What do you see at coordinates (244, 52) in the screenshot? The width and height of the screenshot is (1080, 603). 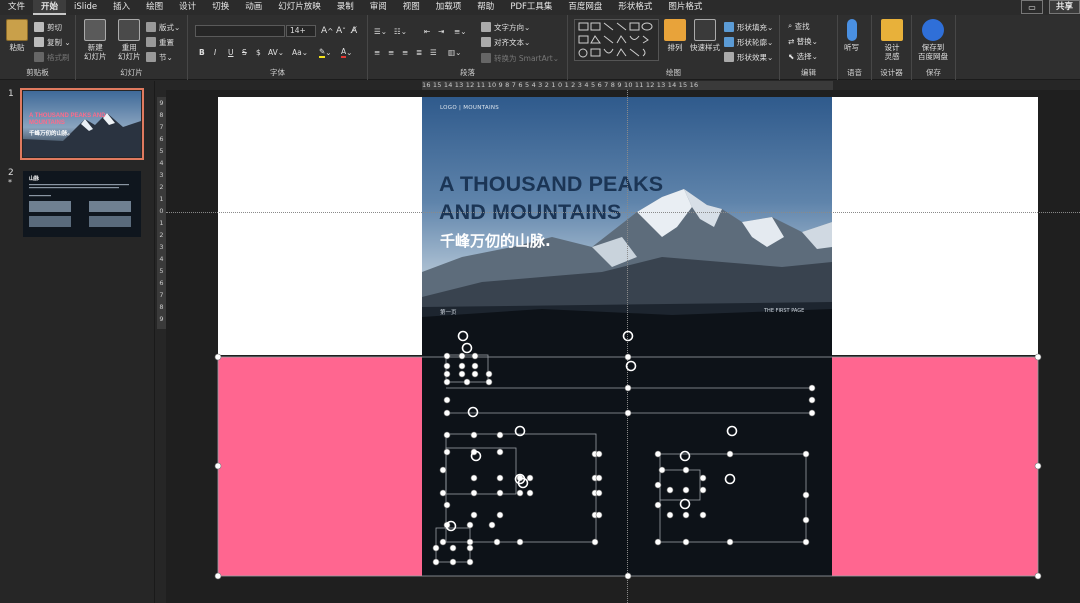 I see `strikethrough-button: S` at bounding box center [244, 52].